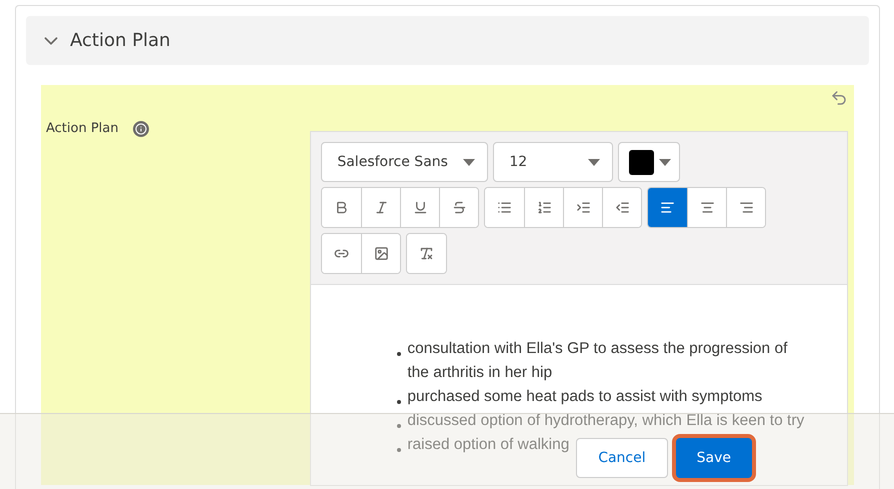  Describe the element at coordinates (420, 207) in the screenshot. I see `underline-icon` at that location.